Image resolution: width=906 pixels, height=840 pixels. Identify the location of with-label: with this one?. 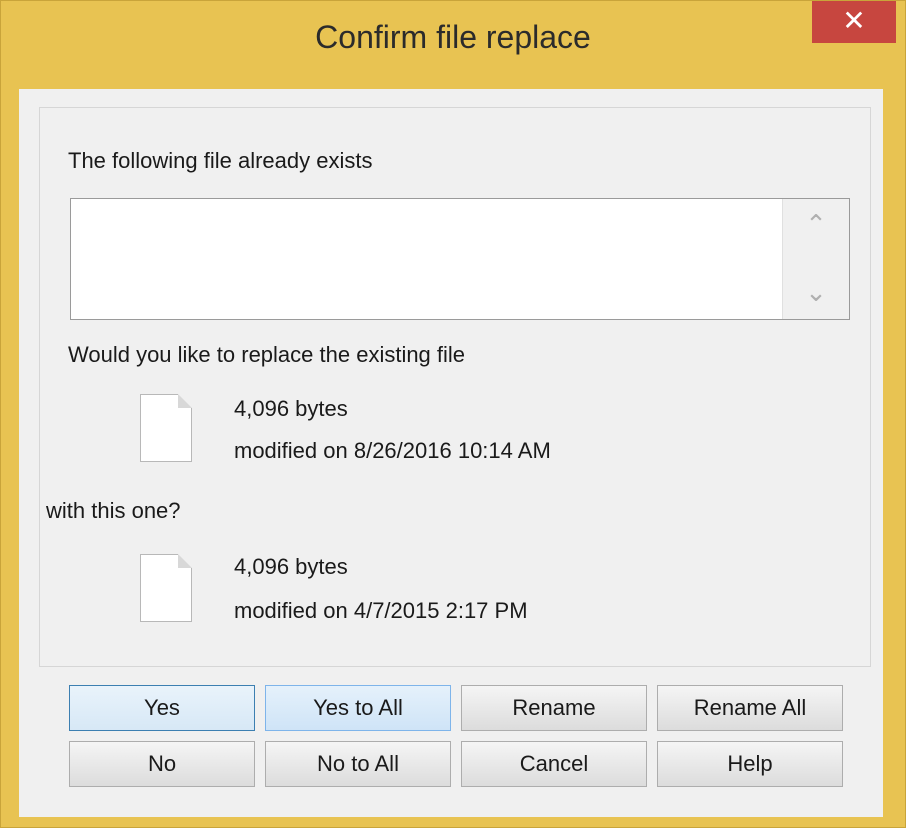
(113, 510).